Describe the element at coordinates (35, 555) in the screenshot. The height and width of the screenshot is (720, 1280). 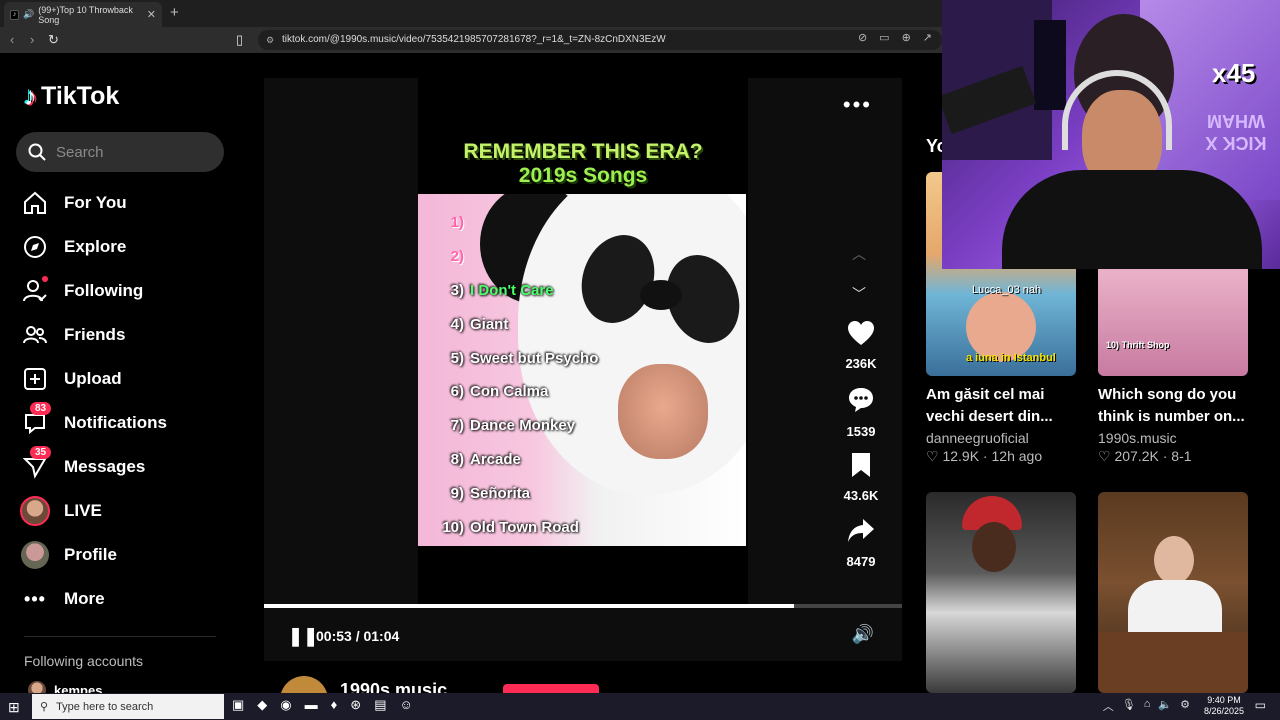
I see `profile-avatar` at that location.